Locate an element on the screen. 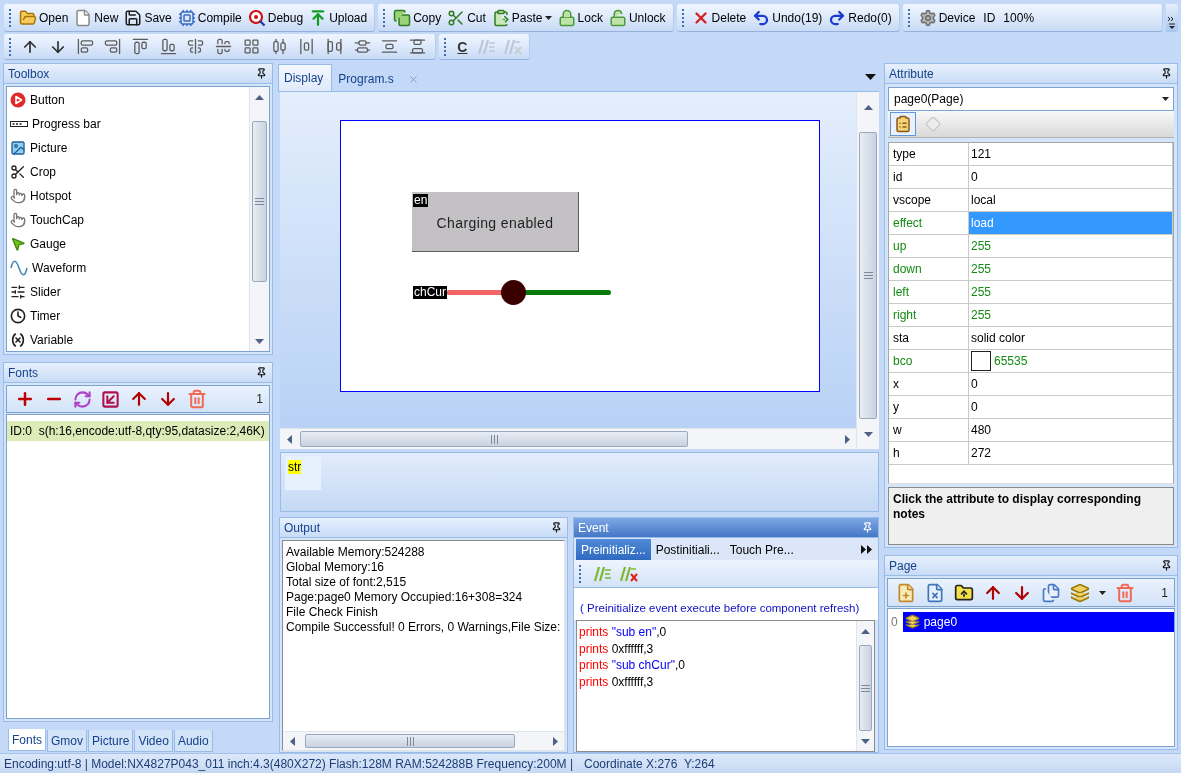 This screenshot has width=1181, height=773. redo-button: Redo(0) is located at coordinates (860, 17).